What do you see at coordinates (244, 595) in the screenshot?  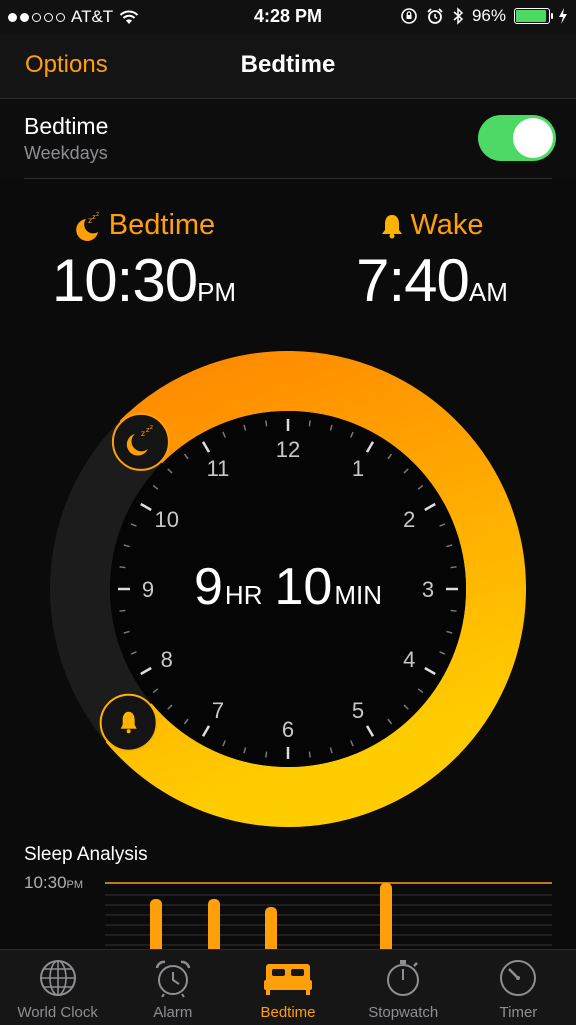 I see `duration-hr-unit: HR` at bounding box center [244, 595].